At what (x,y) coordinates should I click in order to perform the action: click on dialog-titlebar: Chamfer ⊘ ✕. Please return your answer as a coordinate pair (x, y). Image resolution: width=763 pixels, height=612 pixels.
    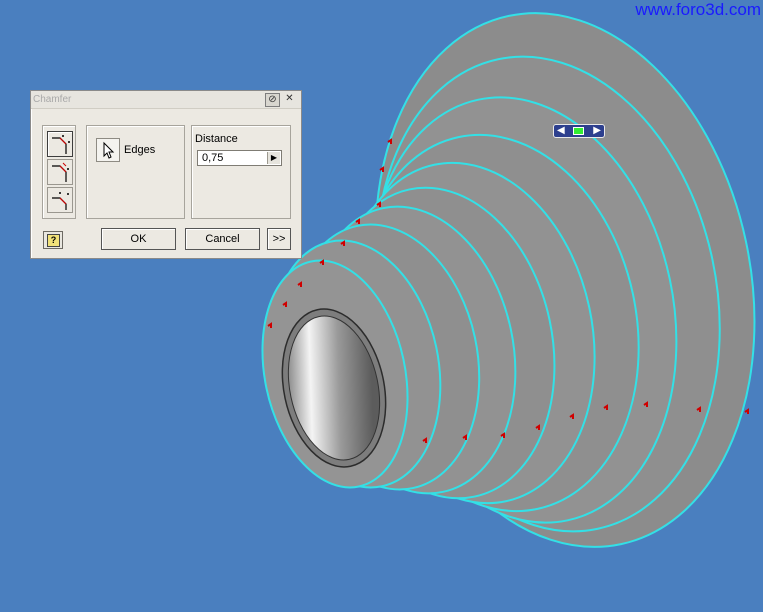
    Looking at the image, I should click on (166, 100).